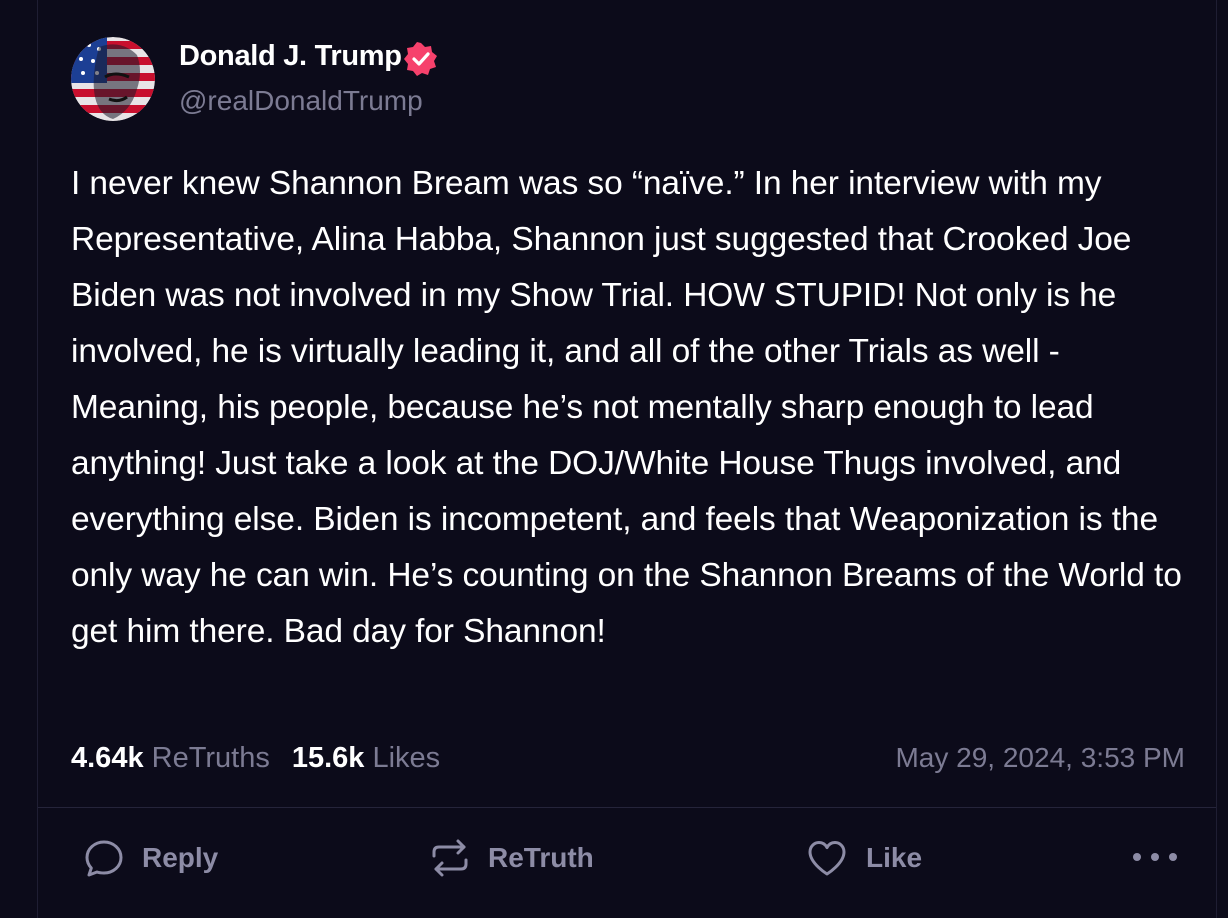  What do you see at coordinates (894, 857) in the screenshot?
I see `like-label: Like` at bounding box center [894, 857].